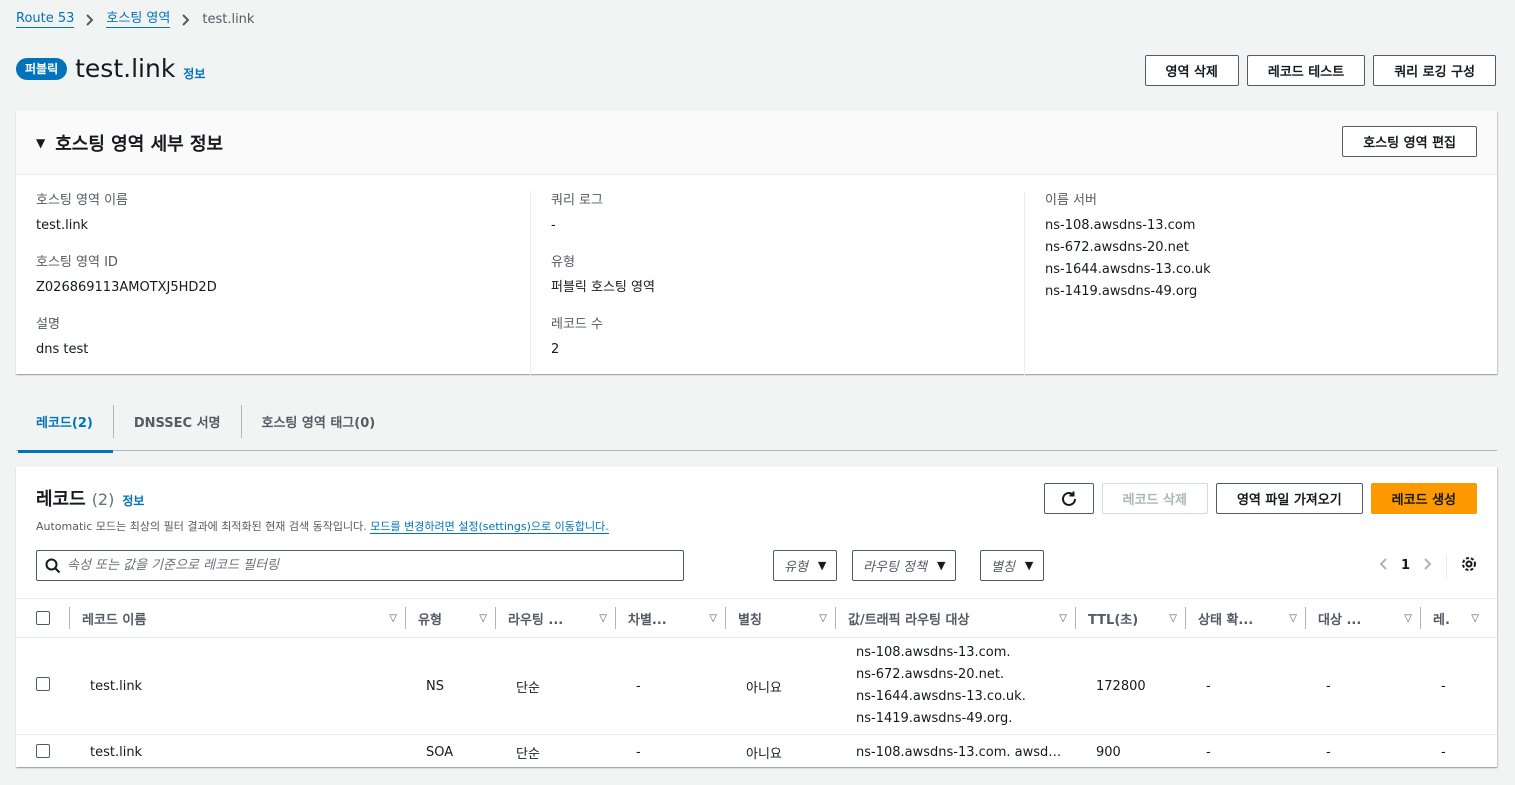  What do you see at coordinates (114, 620) in the screenshot?
I see `col-label: 레코드 이름` at bounding box center [114, 620].